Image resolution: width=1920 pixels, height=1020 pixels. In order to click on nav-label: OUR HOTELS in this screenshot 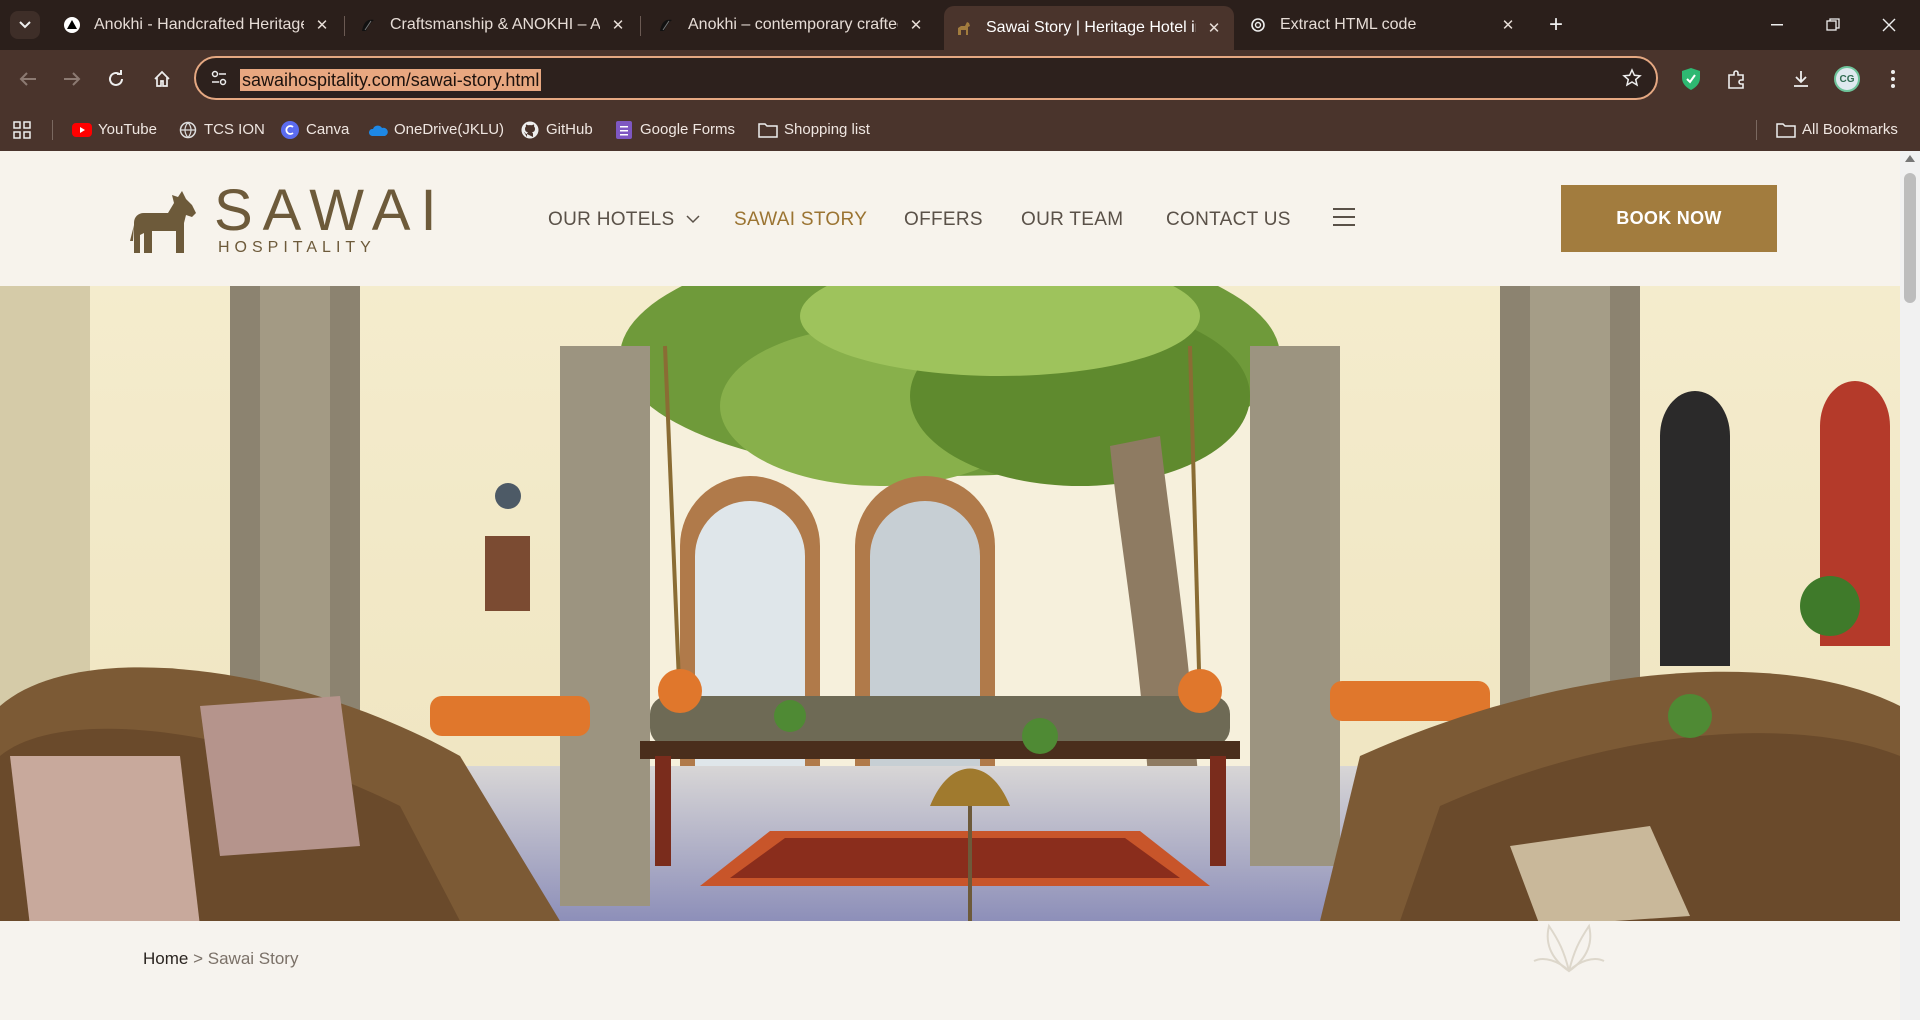, I will do `click(611, 219)`.